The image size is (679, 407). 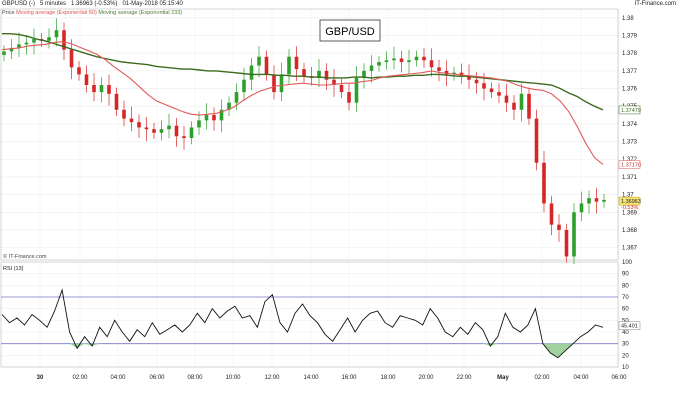 I want to click on time-tick-label: 30, so click(x=40, y=378).